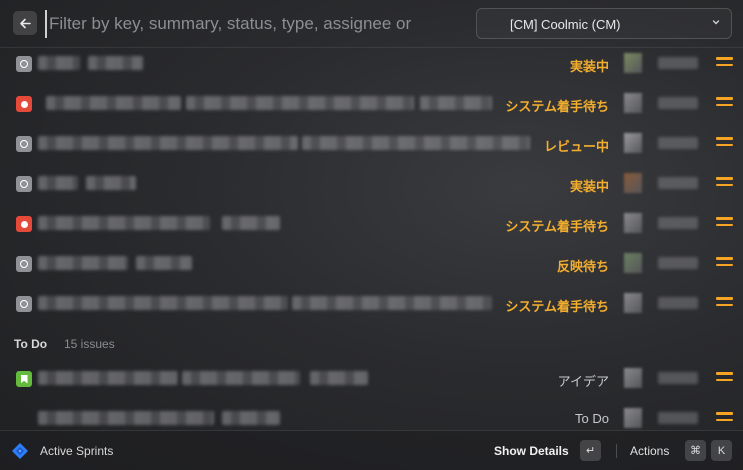  What do you see at coordinates (695, 450) in the screenshot?
I see `command-key-hint: ⌘` at bounding box center [695, 450].